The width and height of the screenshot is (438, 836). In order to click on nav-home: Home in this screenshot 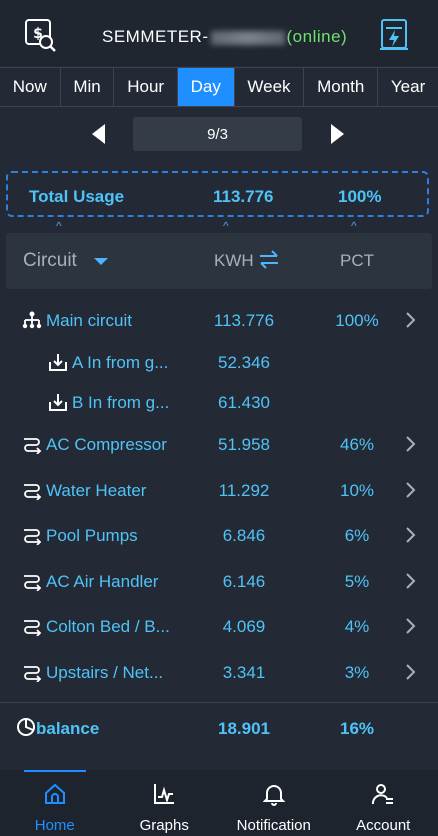, I will do `click(55, 803)`.